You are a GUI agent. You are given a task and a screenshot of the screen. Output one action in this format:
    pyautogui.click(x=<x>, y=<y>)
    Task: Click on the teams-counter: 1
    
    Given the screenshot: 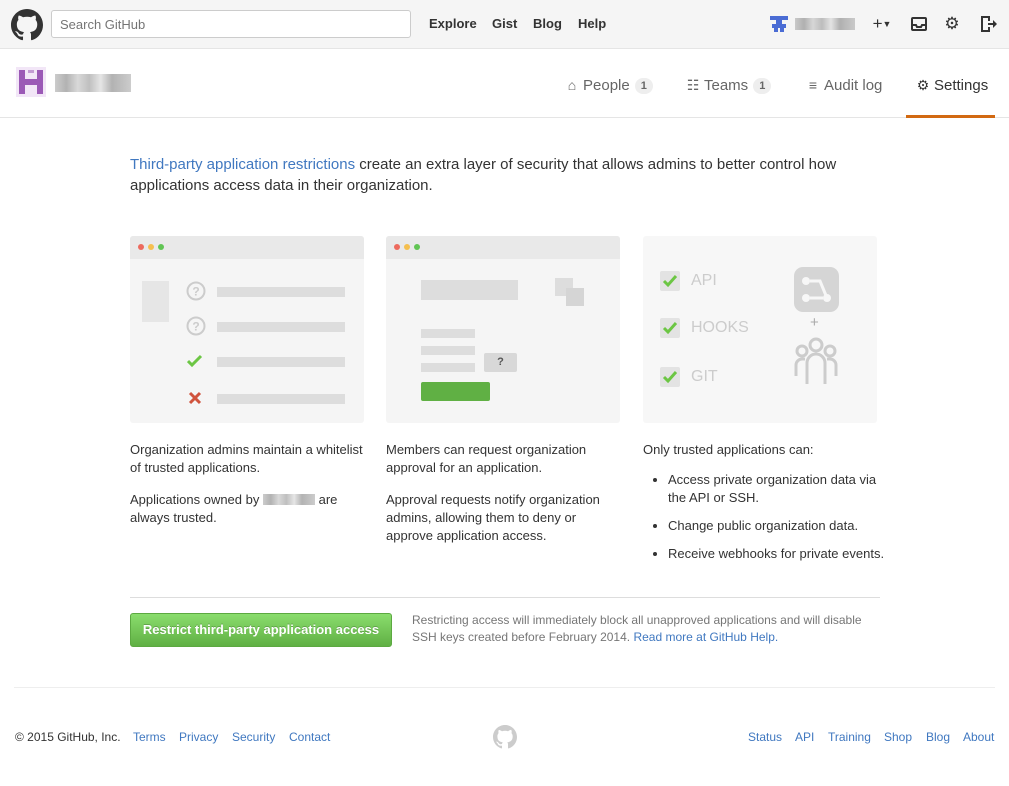 What is the action you would take?
    pyautogui.click(x=762, y=86)
    